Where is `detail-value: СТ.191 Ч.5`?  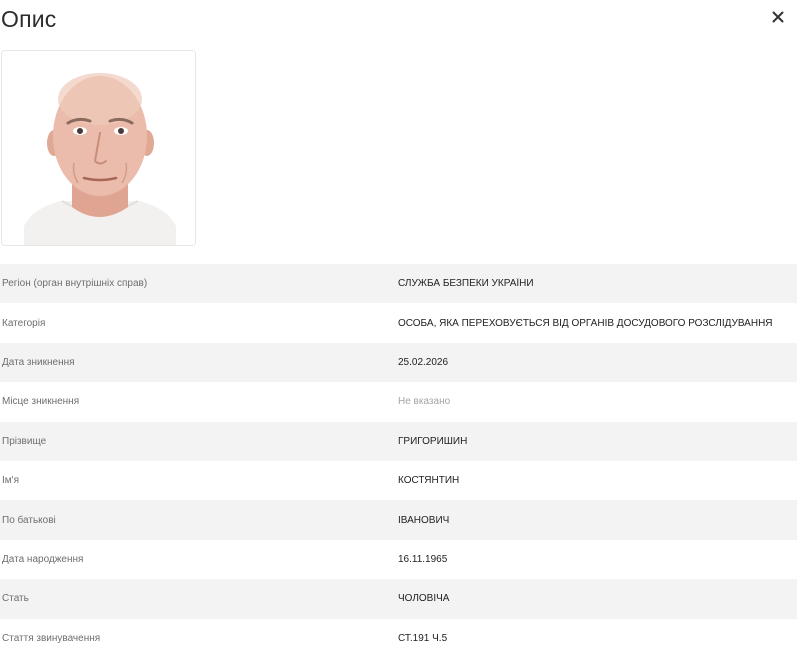
detail-value: СТ.191 Ч.5 is located at coordinates (423, 638).